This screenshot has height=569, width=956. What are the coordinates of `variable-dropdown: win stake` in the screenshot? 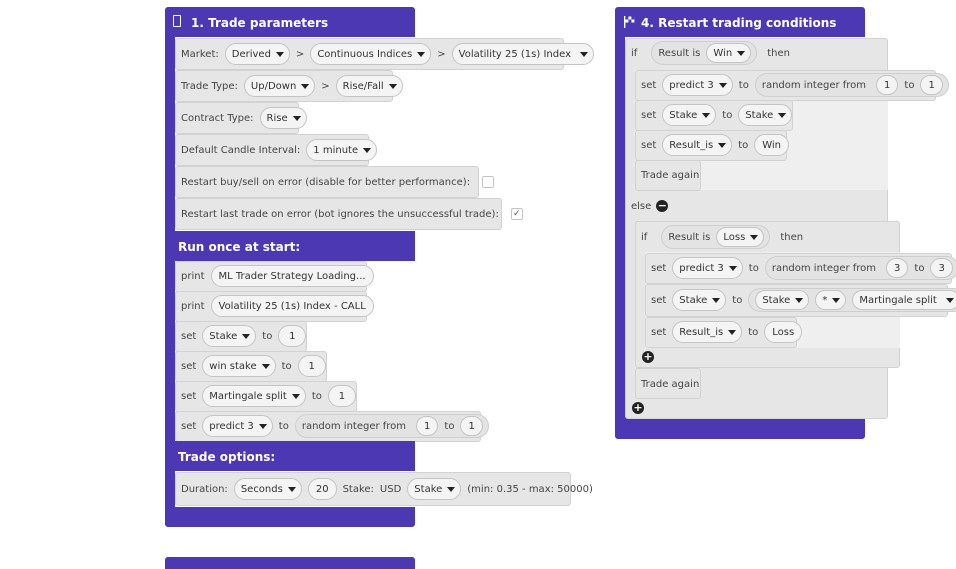 It's located at (239, 366).